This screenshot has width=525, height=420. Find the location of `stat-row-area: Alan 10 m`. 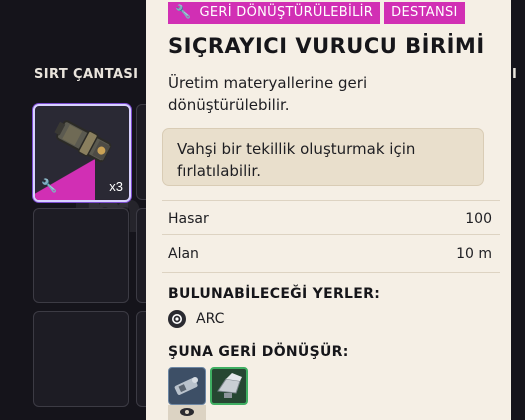

stat-row-area: Alan 10 m is located at coordinates (330, 254).